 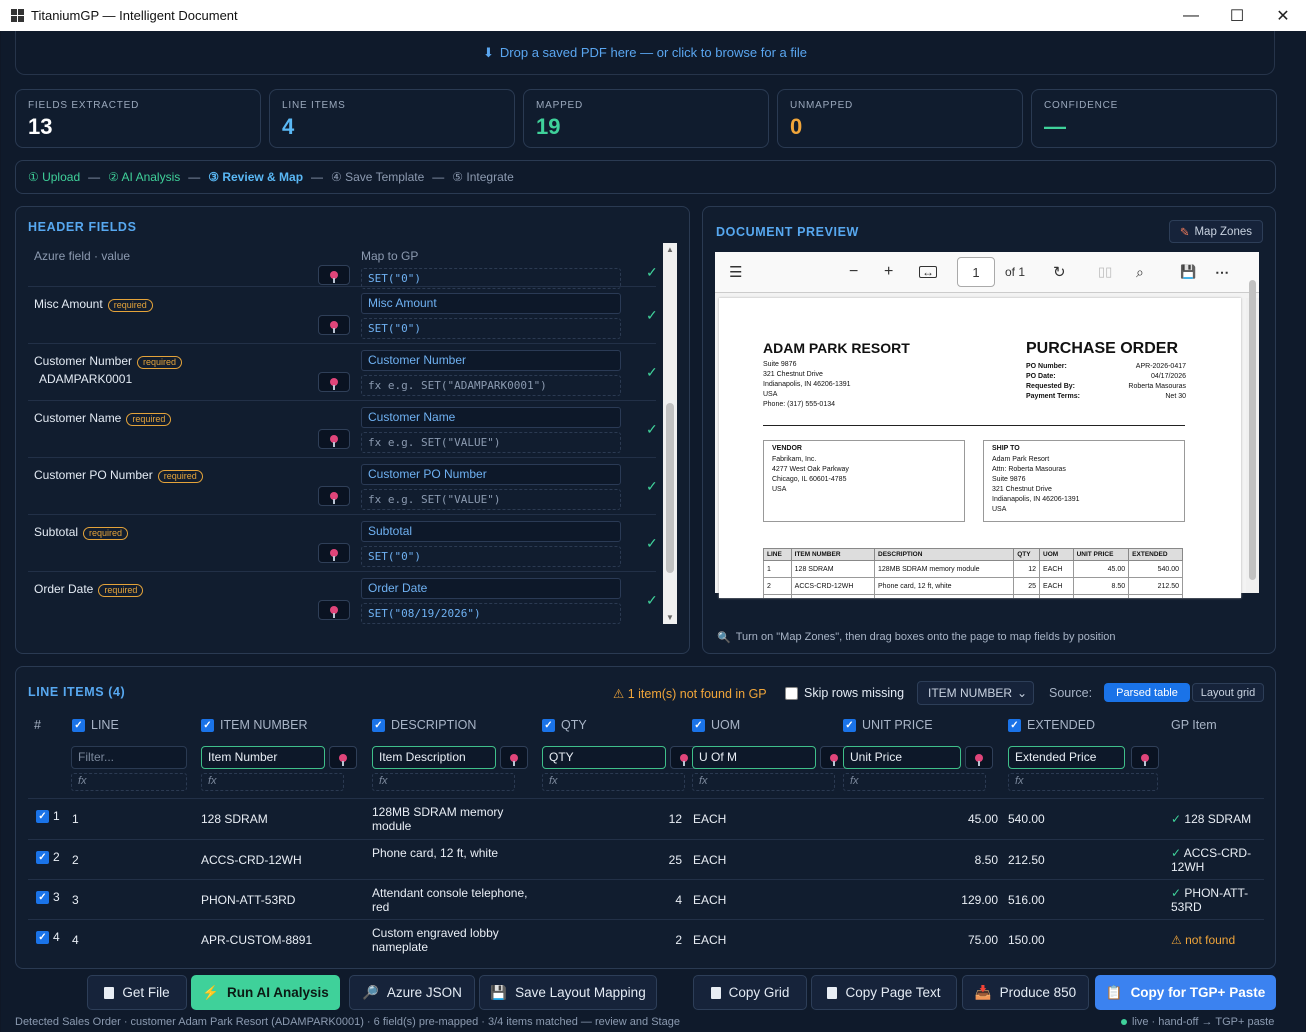 What do you see at coordinates (853, 272) in the screenshot?
I see `zoom-out-icon: −` at bounding box center [853, 272].